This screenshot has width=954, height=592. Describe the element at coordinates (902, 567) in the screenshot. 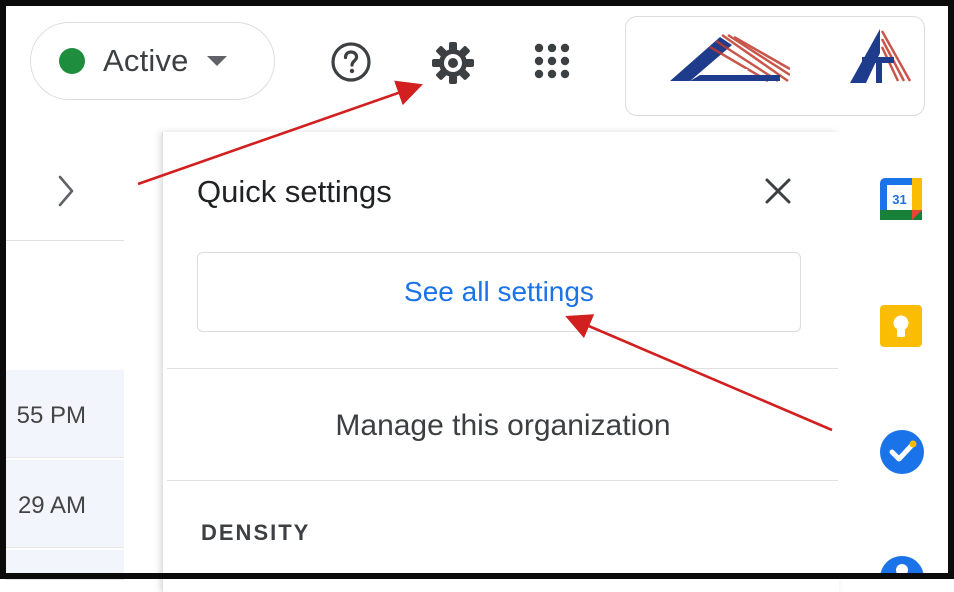

I see `contacts-icon` at that location.